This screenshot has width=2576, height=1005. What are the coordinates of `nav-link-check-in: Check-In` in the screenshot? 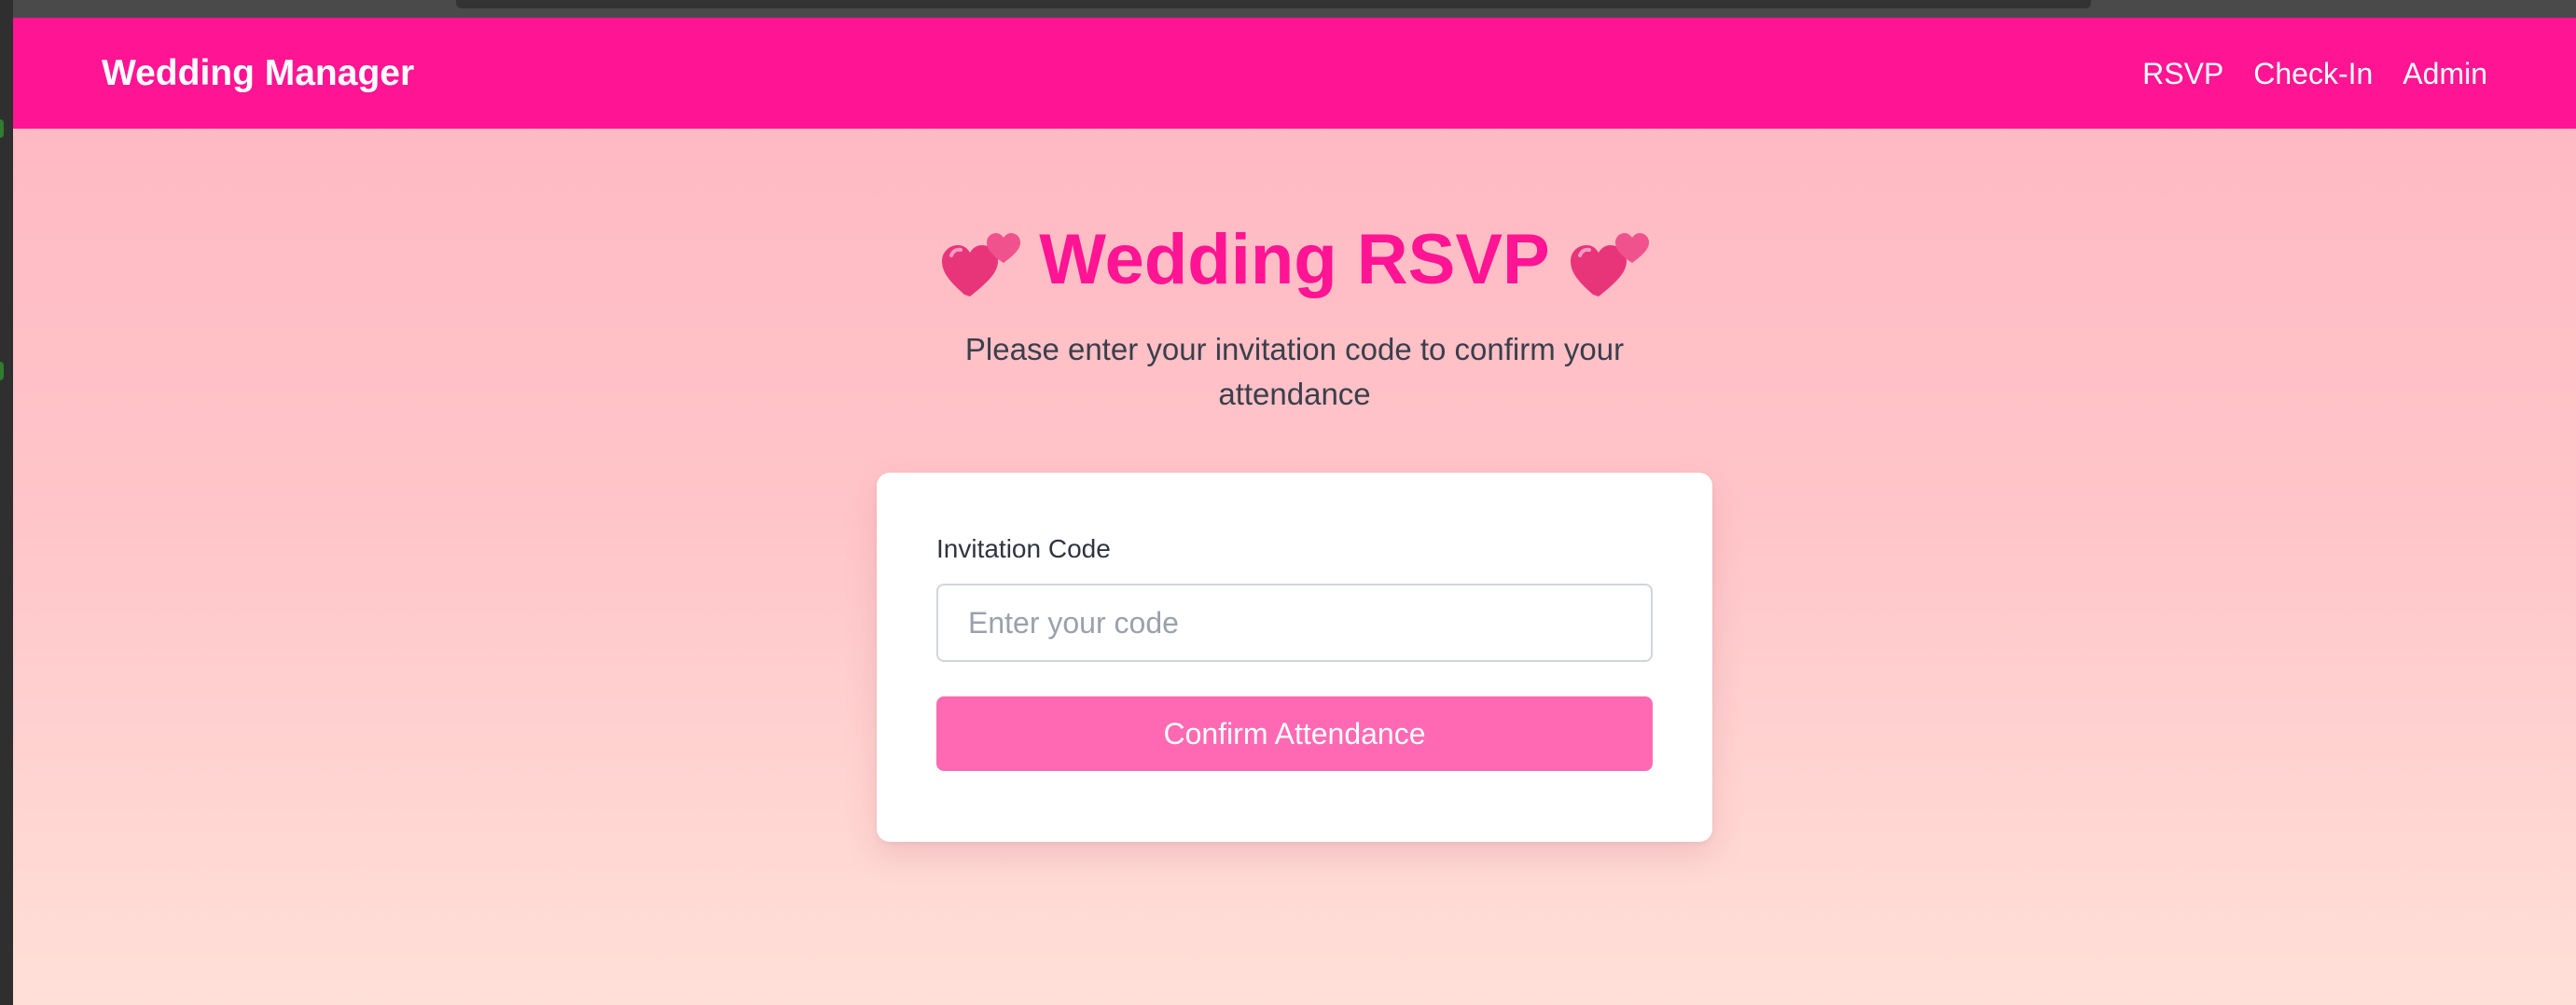 It's located at (2313, 73).